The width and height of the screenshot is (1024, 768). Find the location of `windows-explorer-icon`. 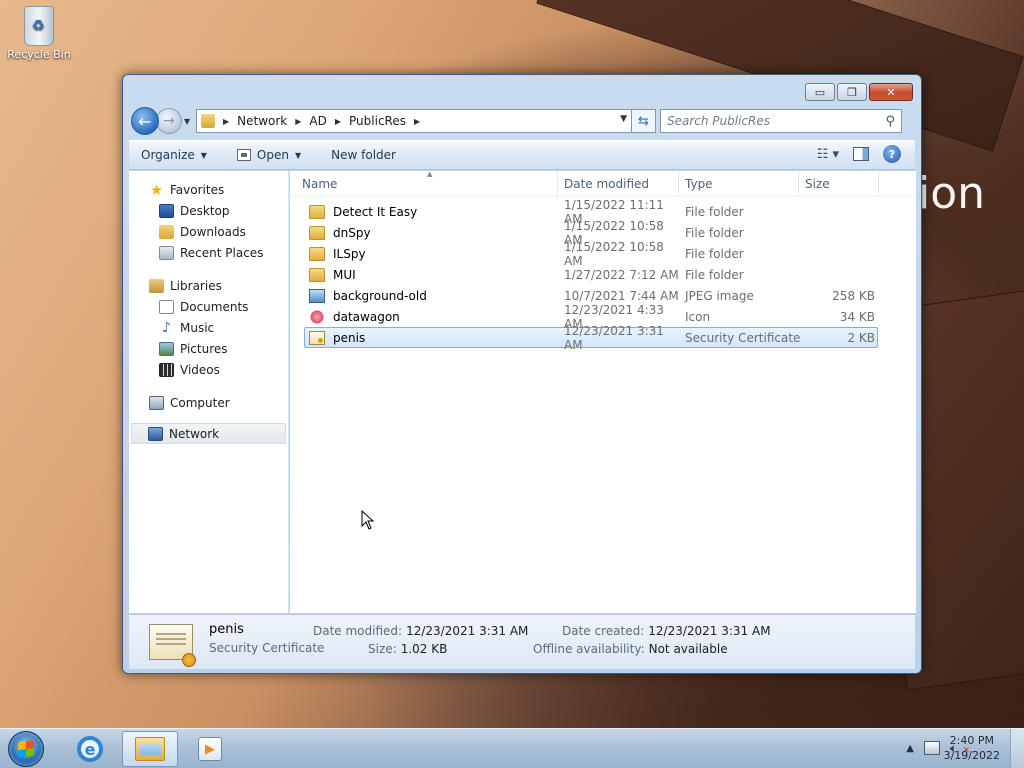

windows-explorer-icon is located at coordinates (150, 749).